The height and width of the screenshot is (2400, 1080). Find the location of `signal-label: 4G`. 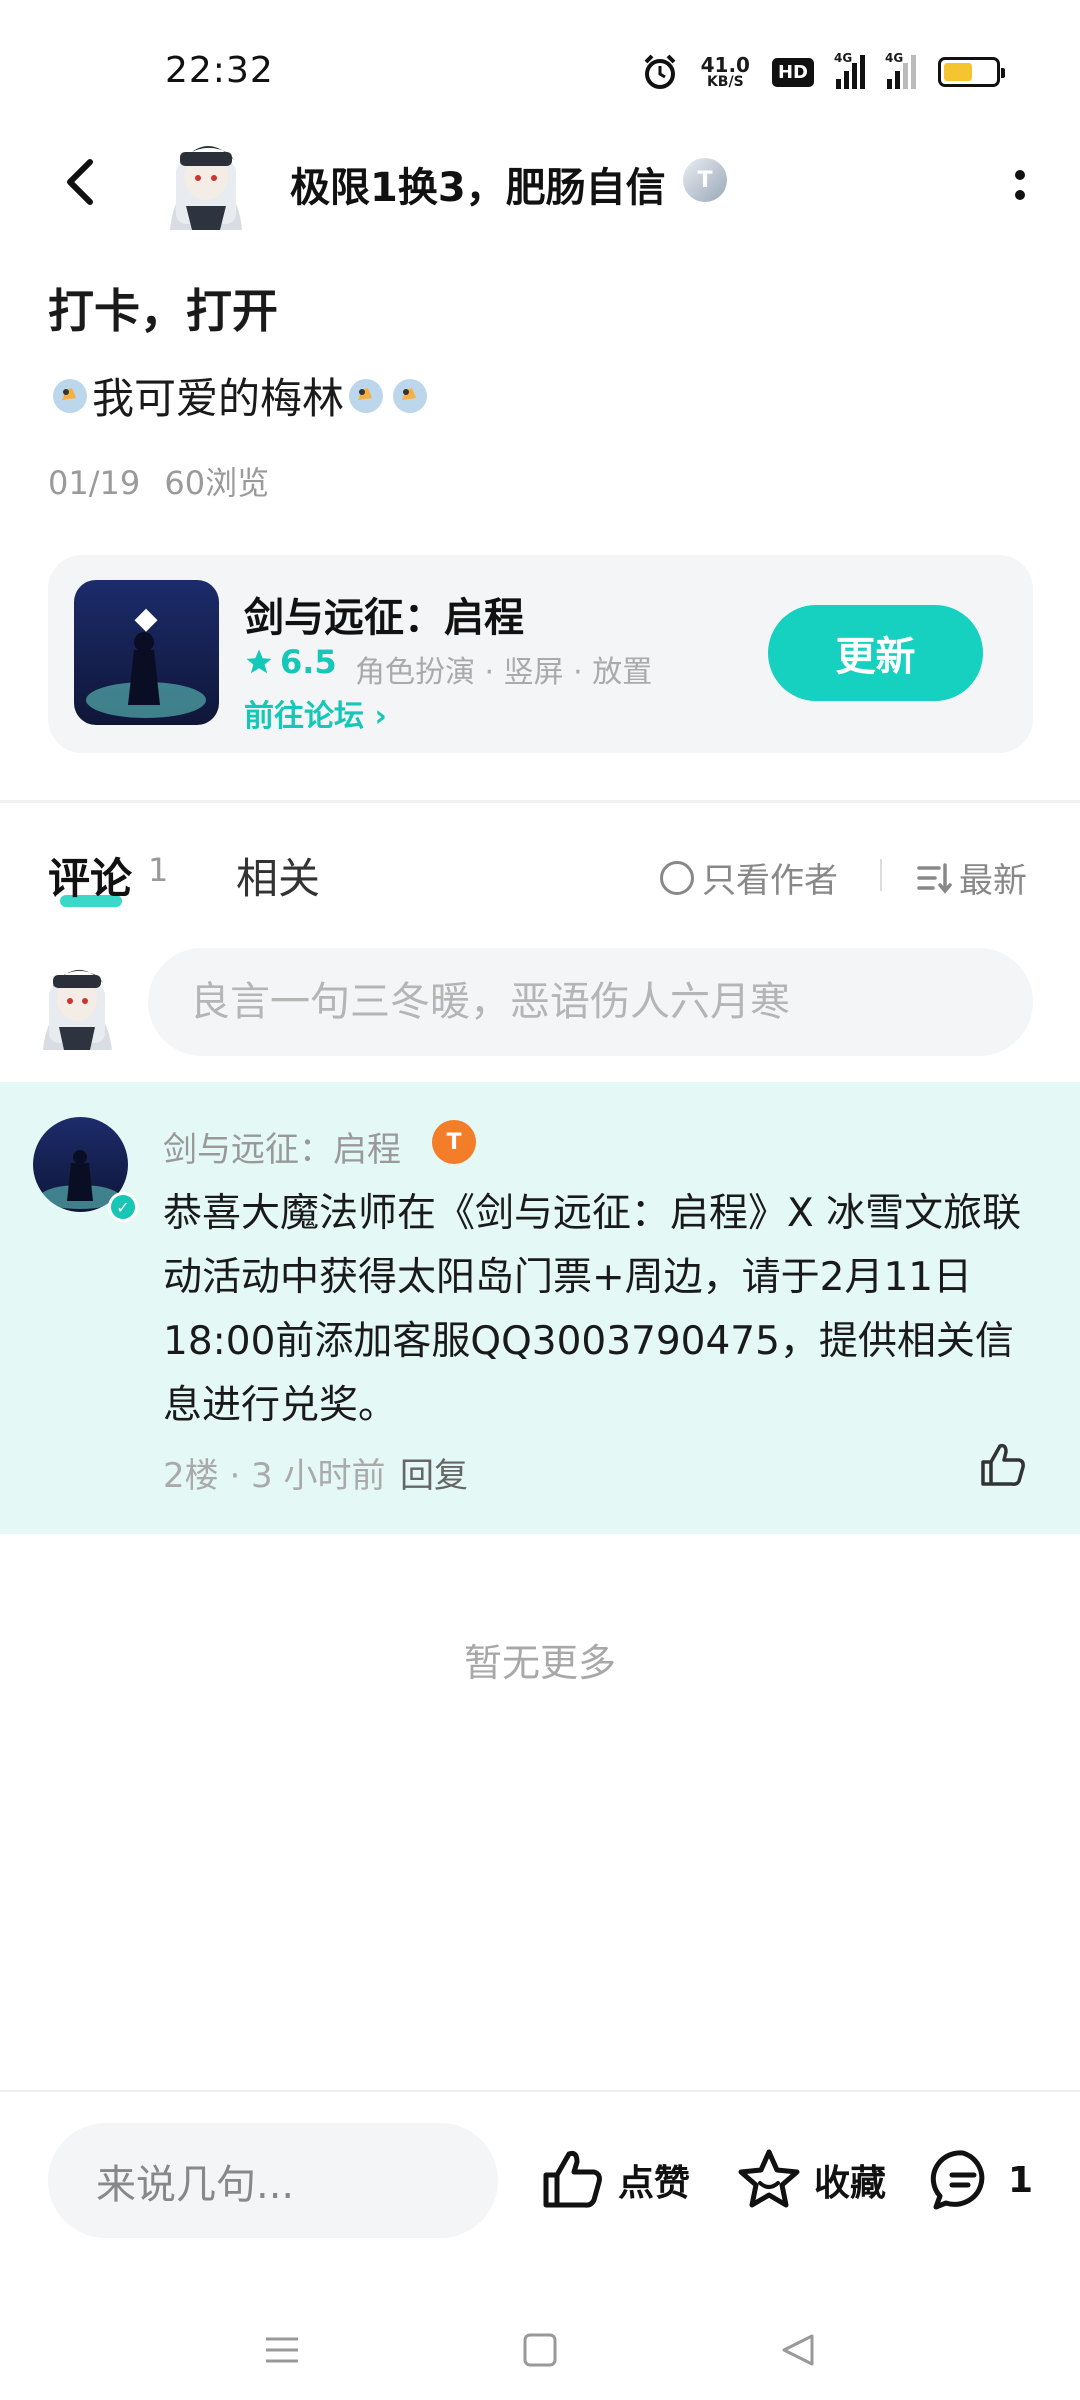

signal-label: 4G is located at coordinates (843, 58).